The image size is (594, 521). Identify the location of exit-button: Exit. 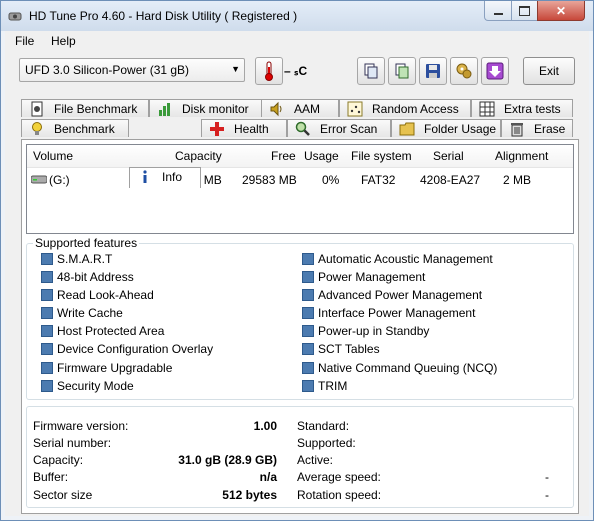
(549, 71).